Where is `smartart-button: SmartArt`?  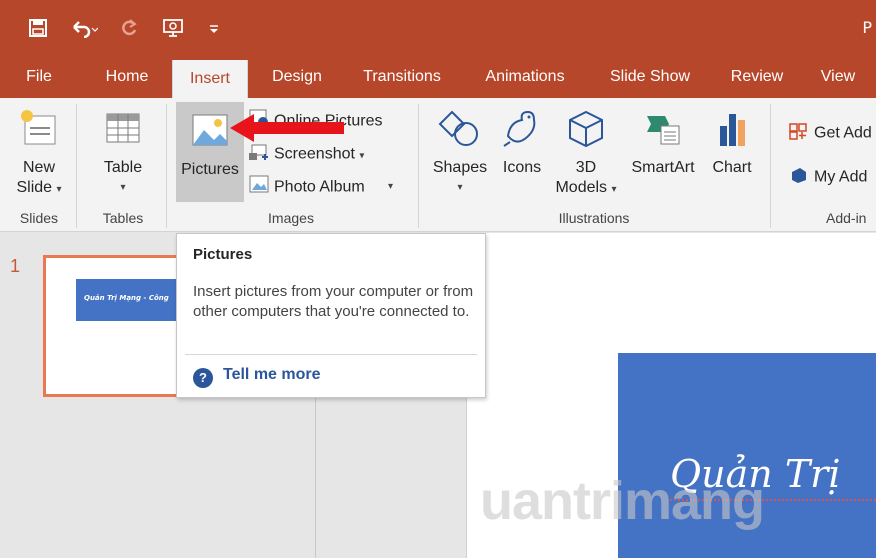
smartart-button: SmartArt is located at coordinates (663, 154).